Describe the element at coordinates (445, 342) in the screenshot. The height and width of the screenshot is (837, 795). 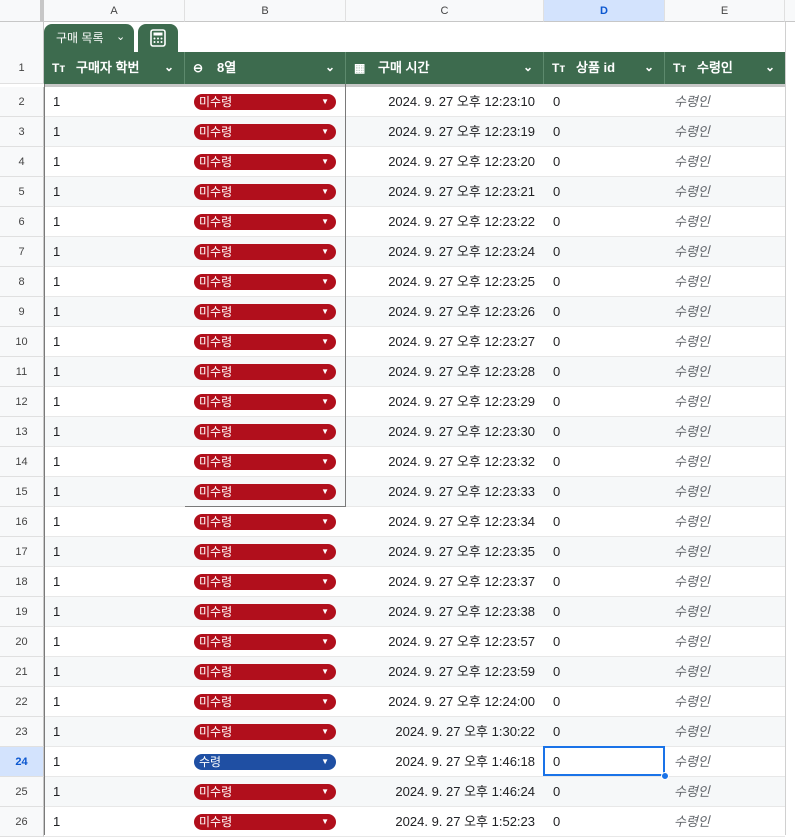
I see `cell-purchase-time: 2024. 9. 27 오후 12:23:27` at that location.